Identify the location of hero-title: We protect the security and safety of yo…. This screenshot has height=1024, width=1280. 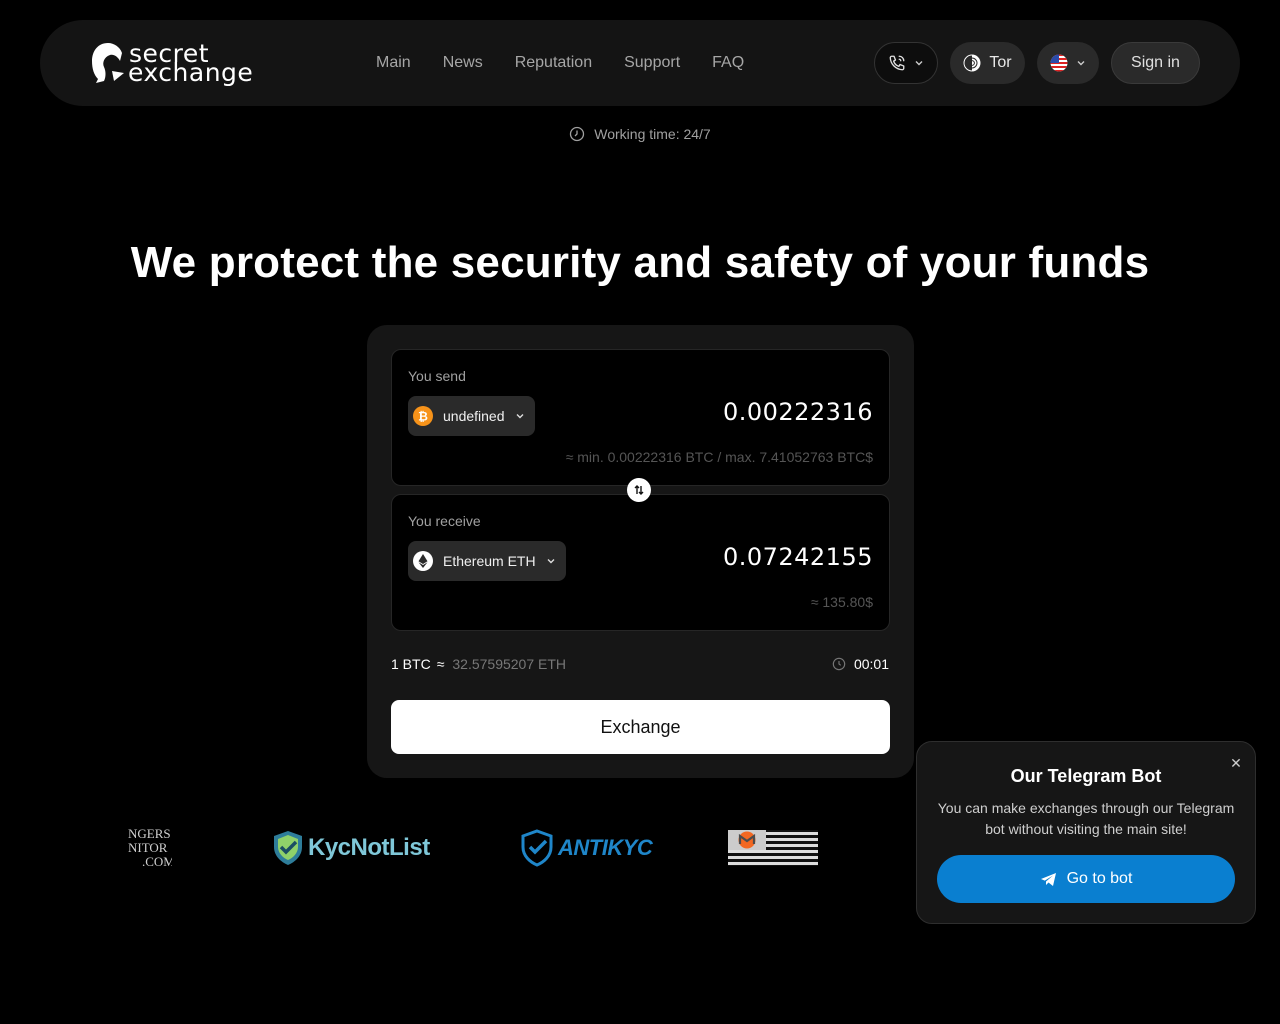
(640, 262).